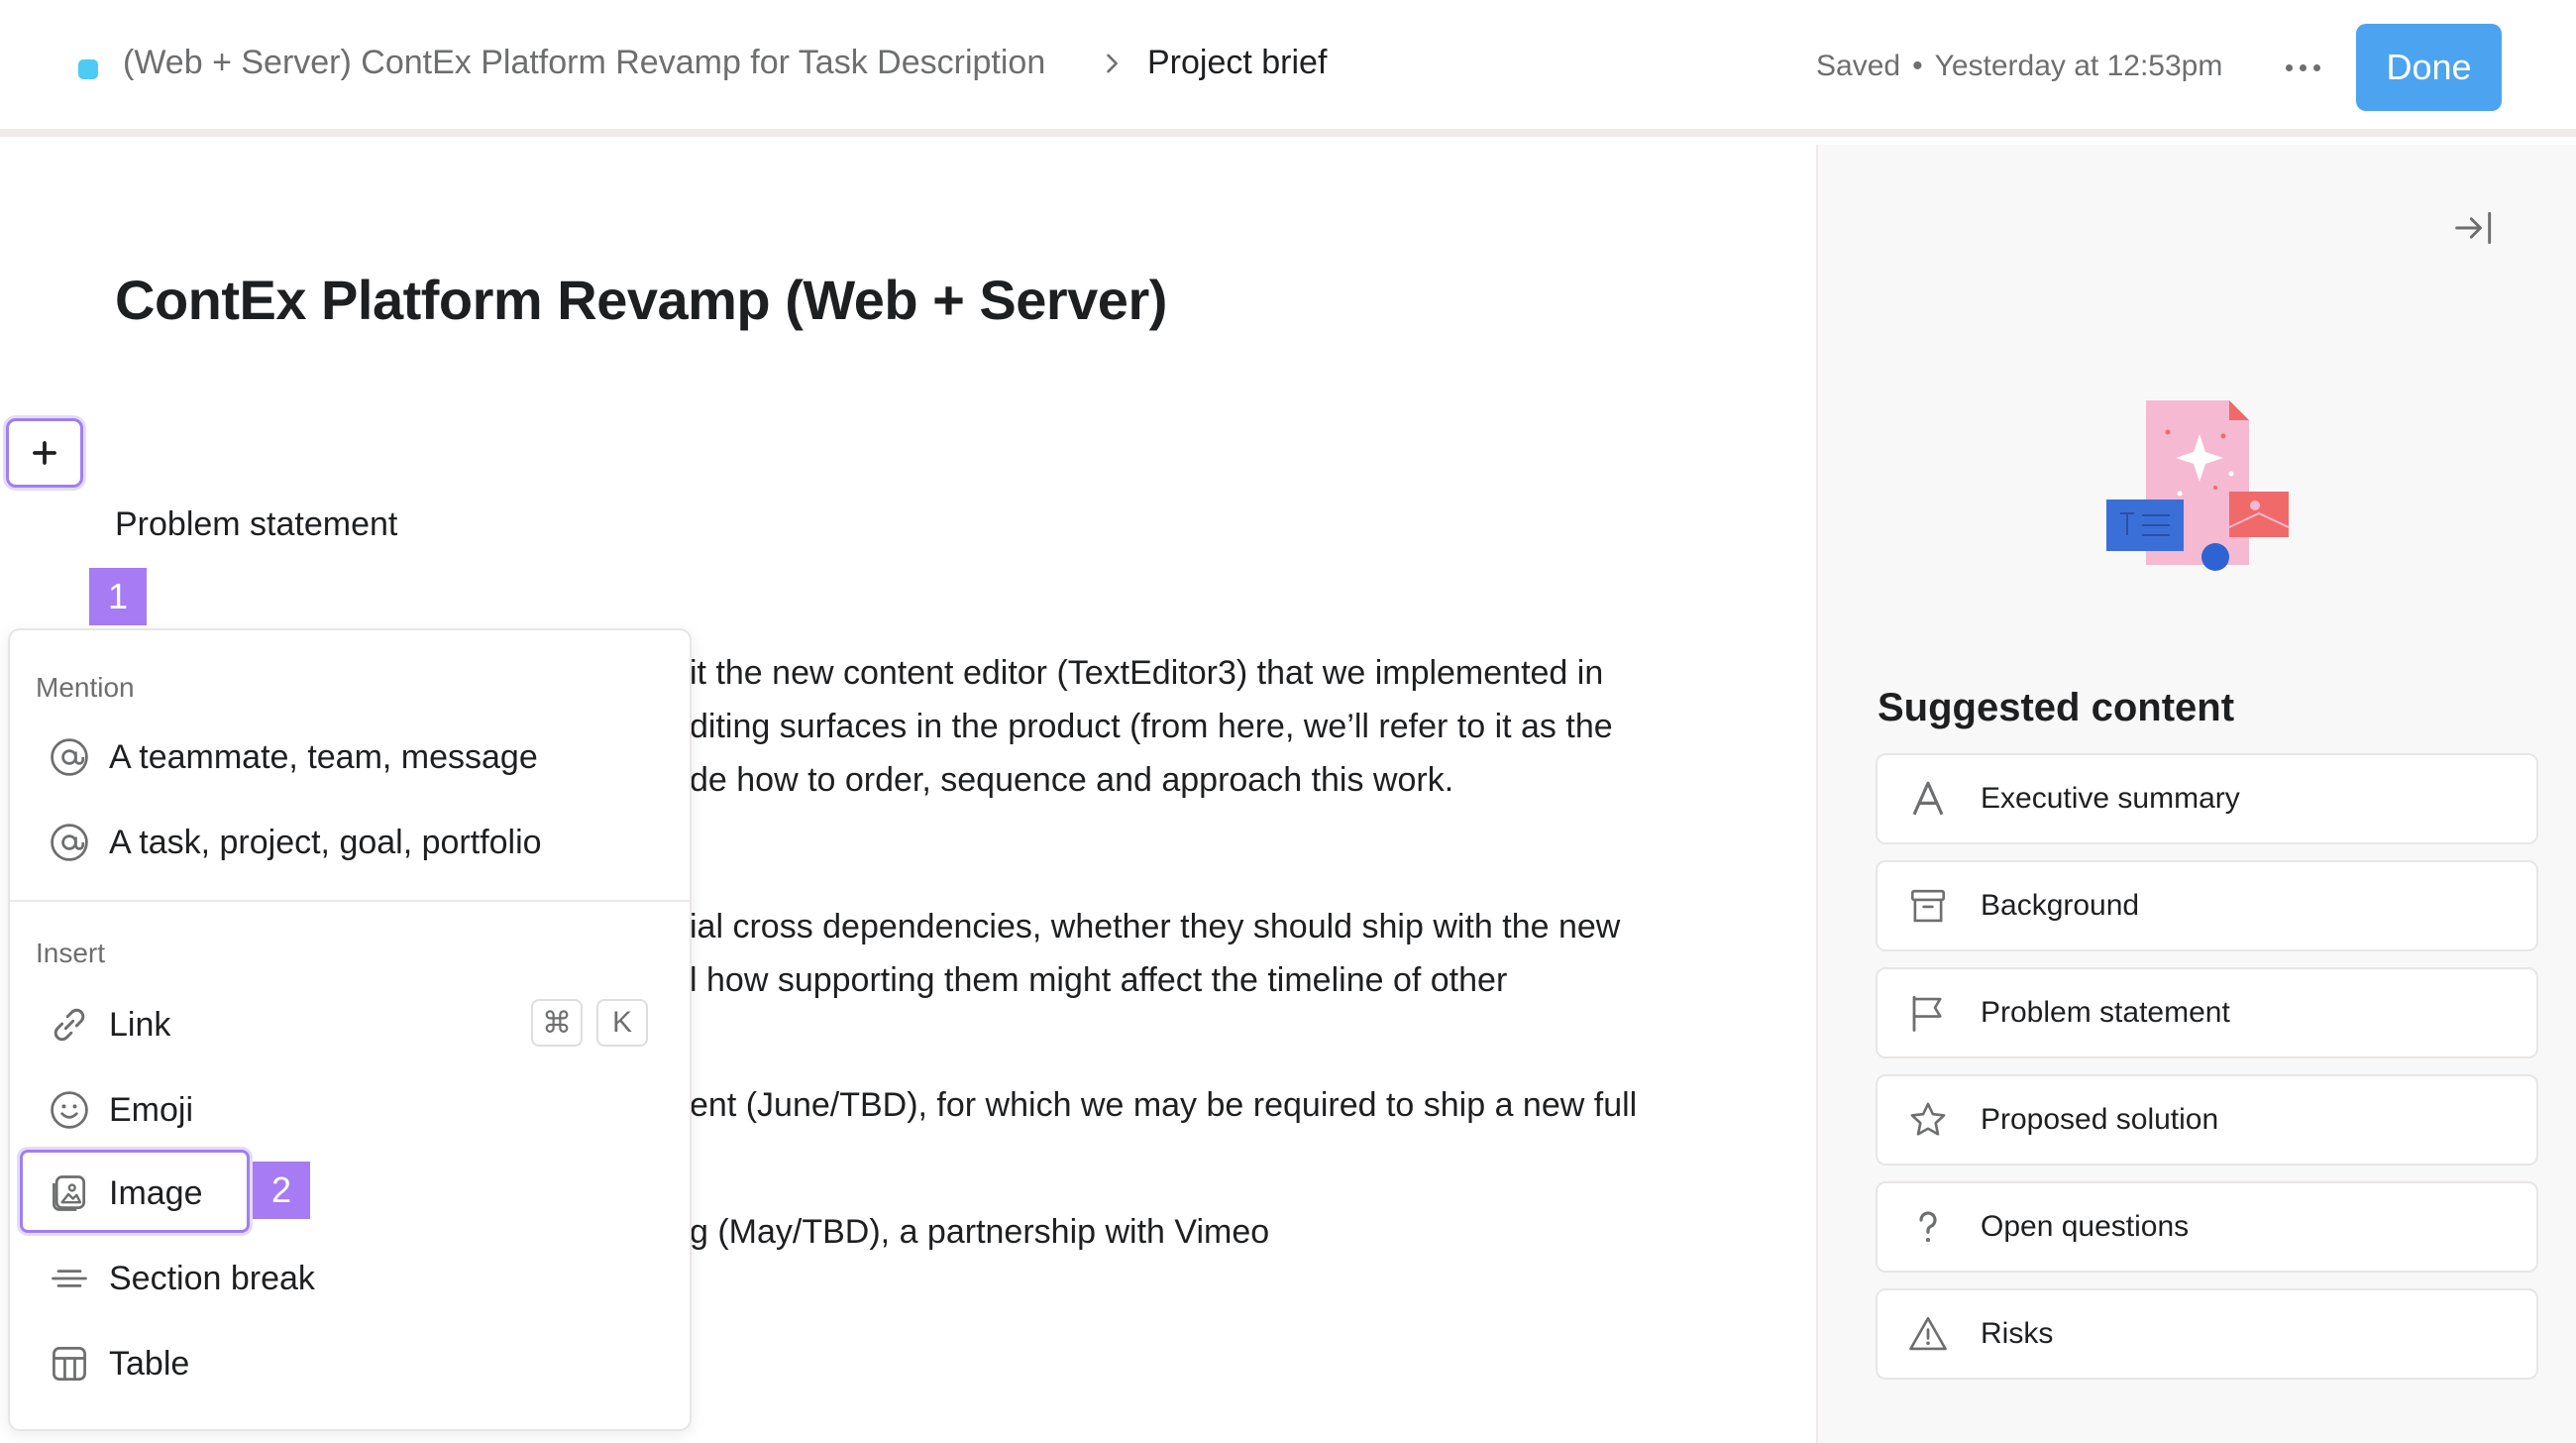  Describe the element at coordinates (622, 1023) in the screenshot. I see `shortcut-key-k: K` at that location.